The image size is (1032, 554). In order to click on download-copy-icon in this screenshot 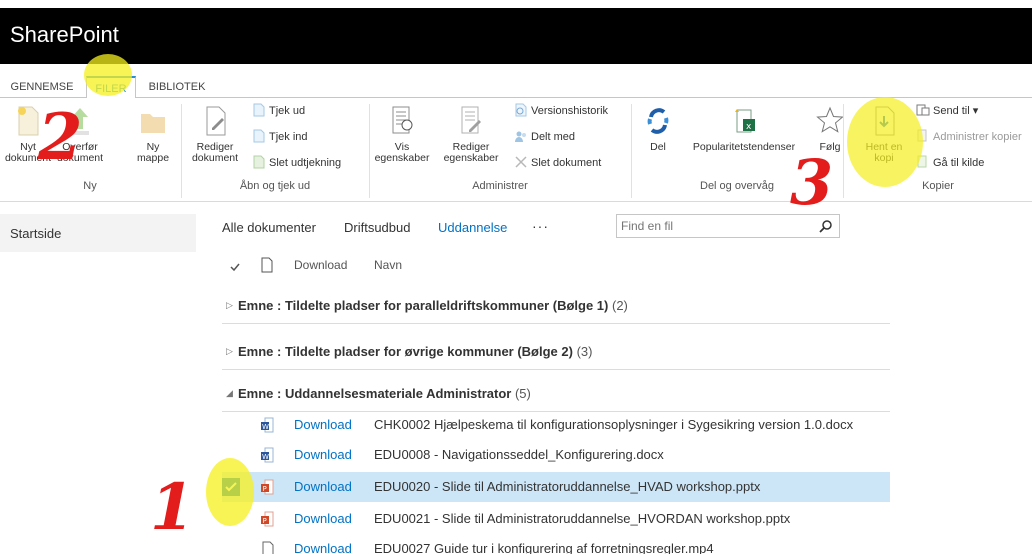, I will do `click(885, 121)`.